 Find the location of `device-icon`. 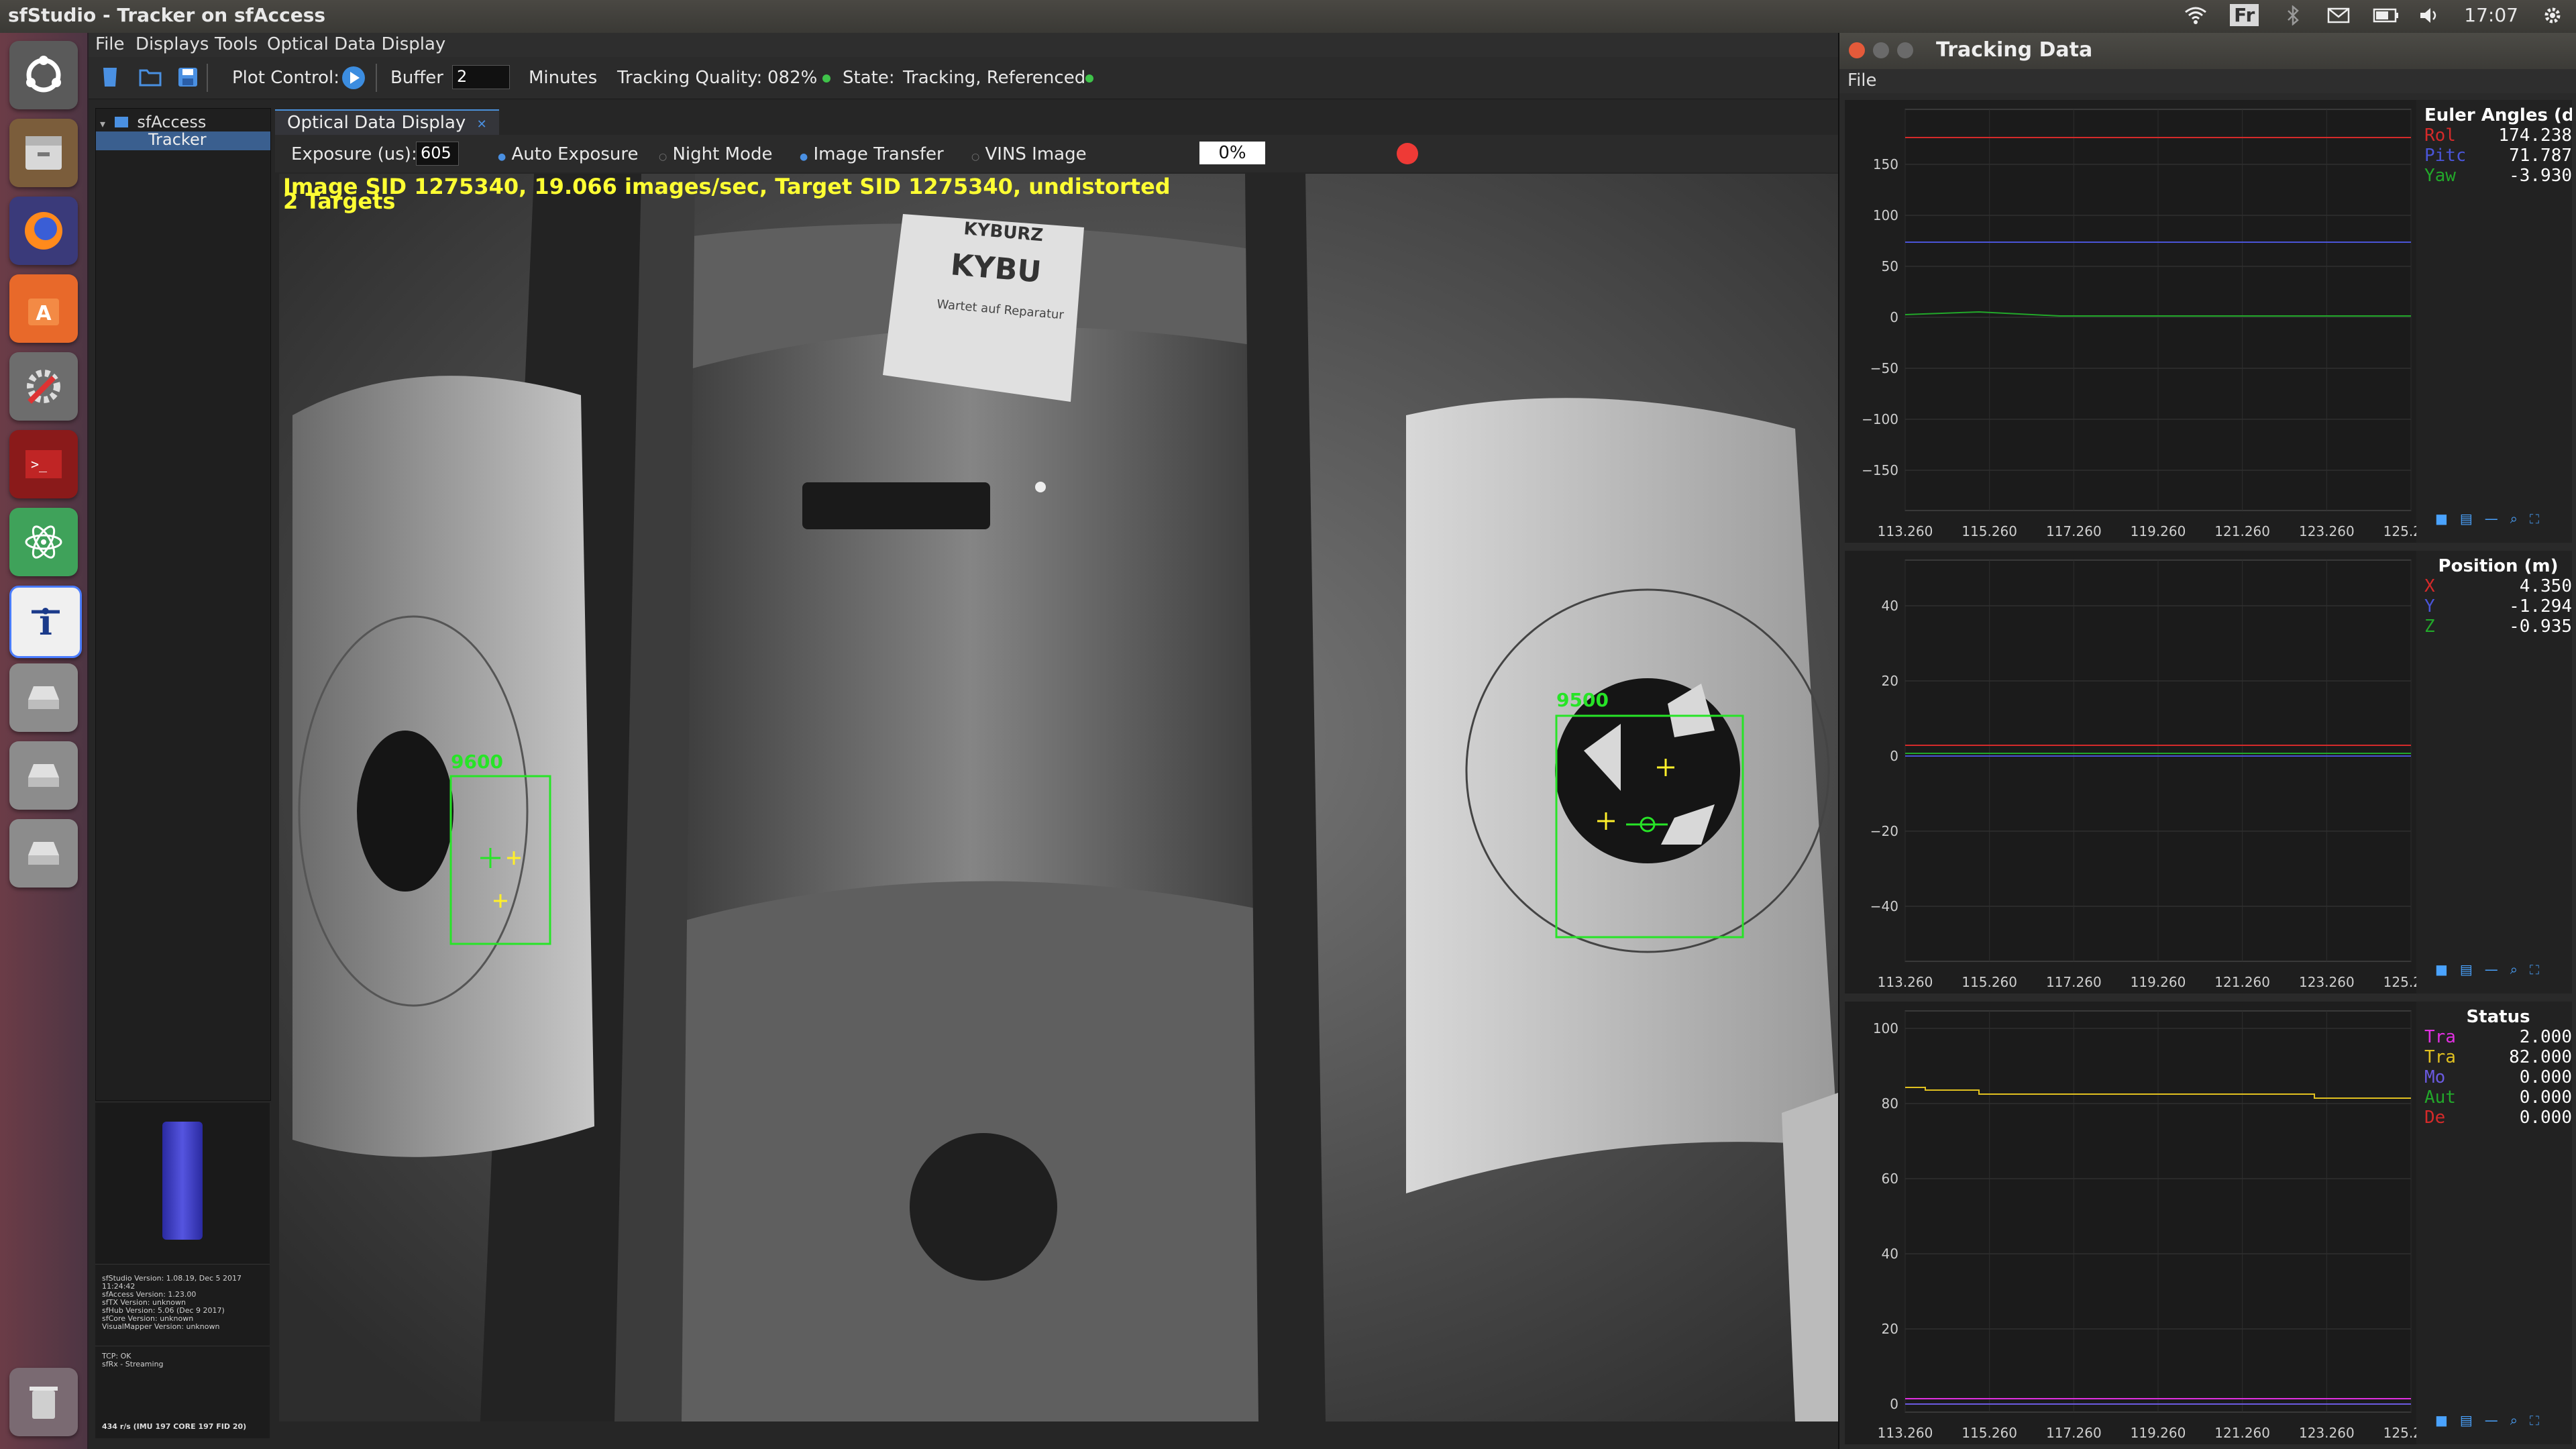

device-icon is located at coordinates (110, 77).